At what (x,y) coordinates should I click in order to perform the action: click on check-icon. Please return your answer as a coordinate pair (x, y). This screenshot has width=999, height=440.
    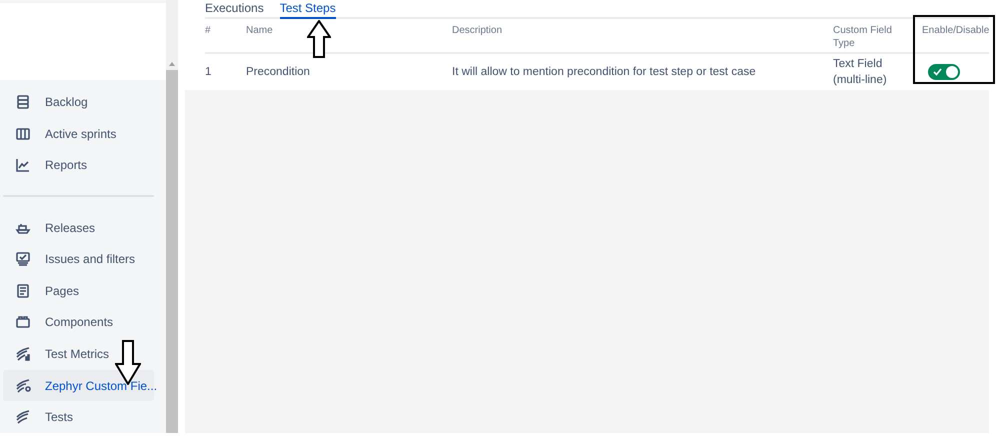
    Looking at the image, I should click on (937, 72).